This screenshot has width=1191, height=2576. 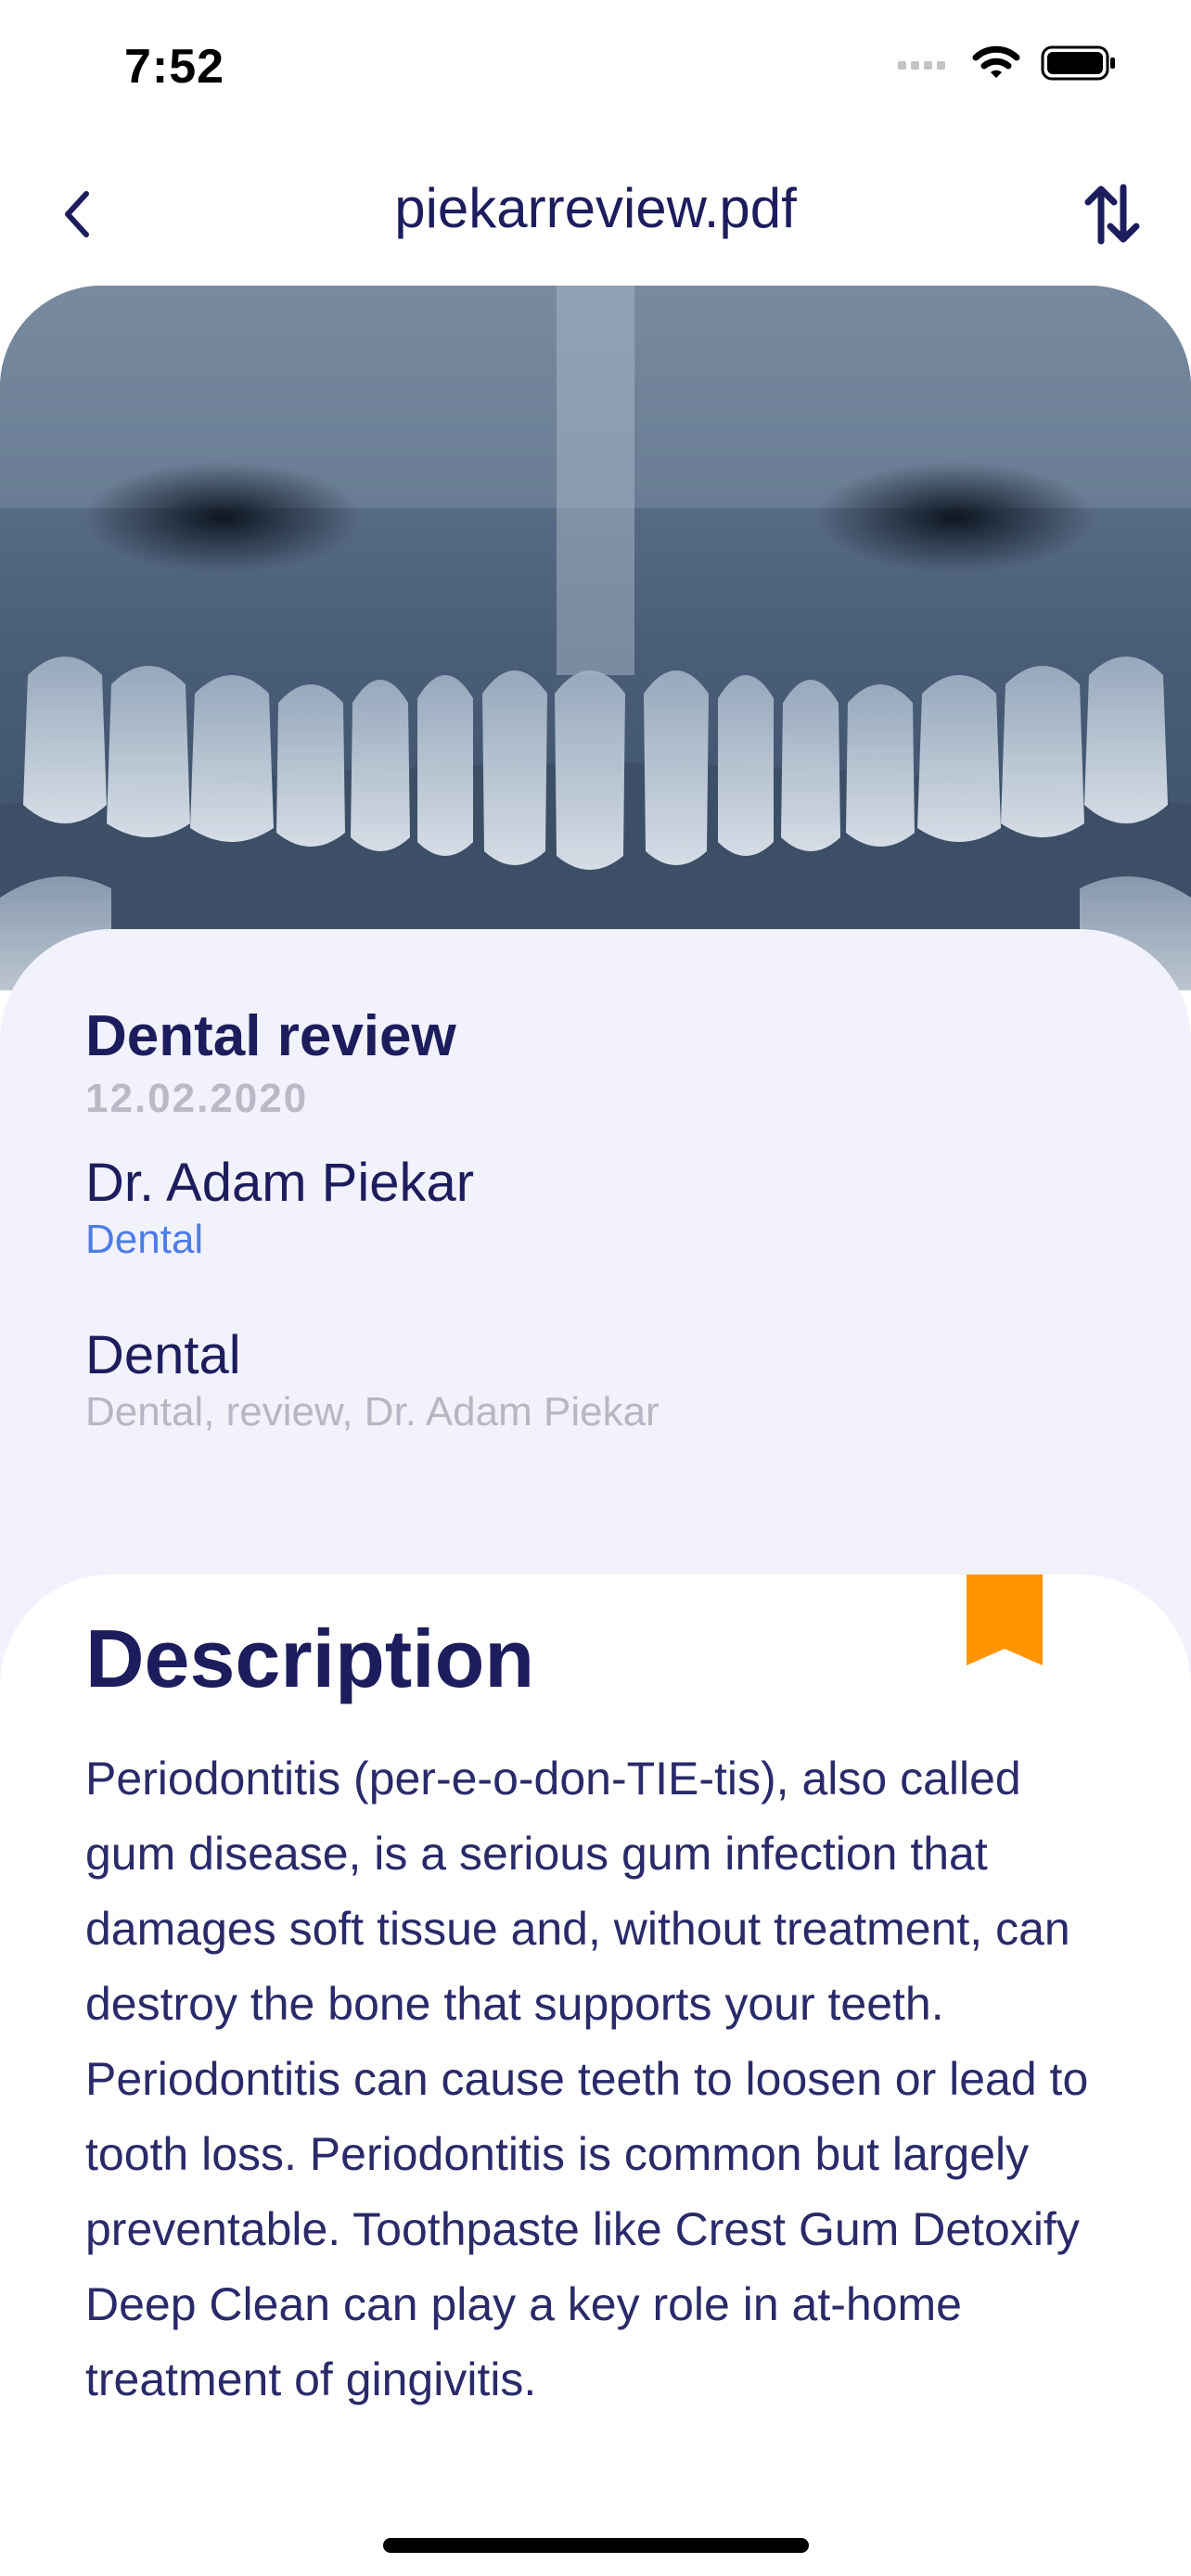 I want to click on sort-button, so click(x=1112, y=214).